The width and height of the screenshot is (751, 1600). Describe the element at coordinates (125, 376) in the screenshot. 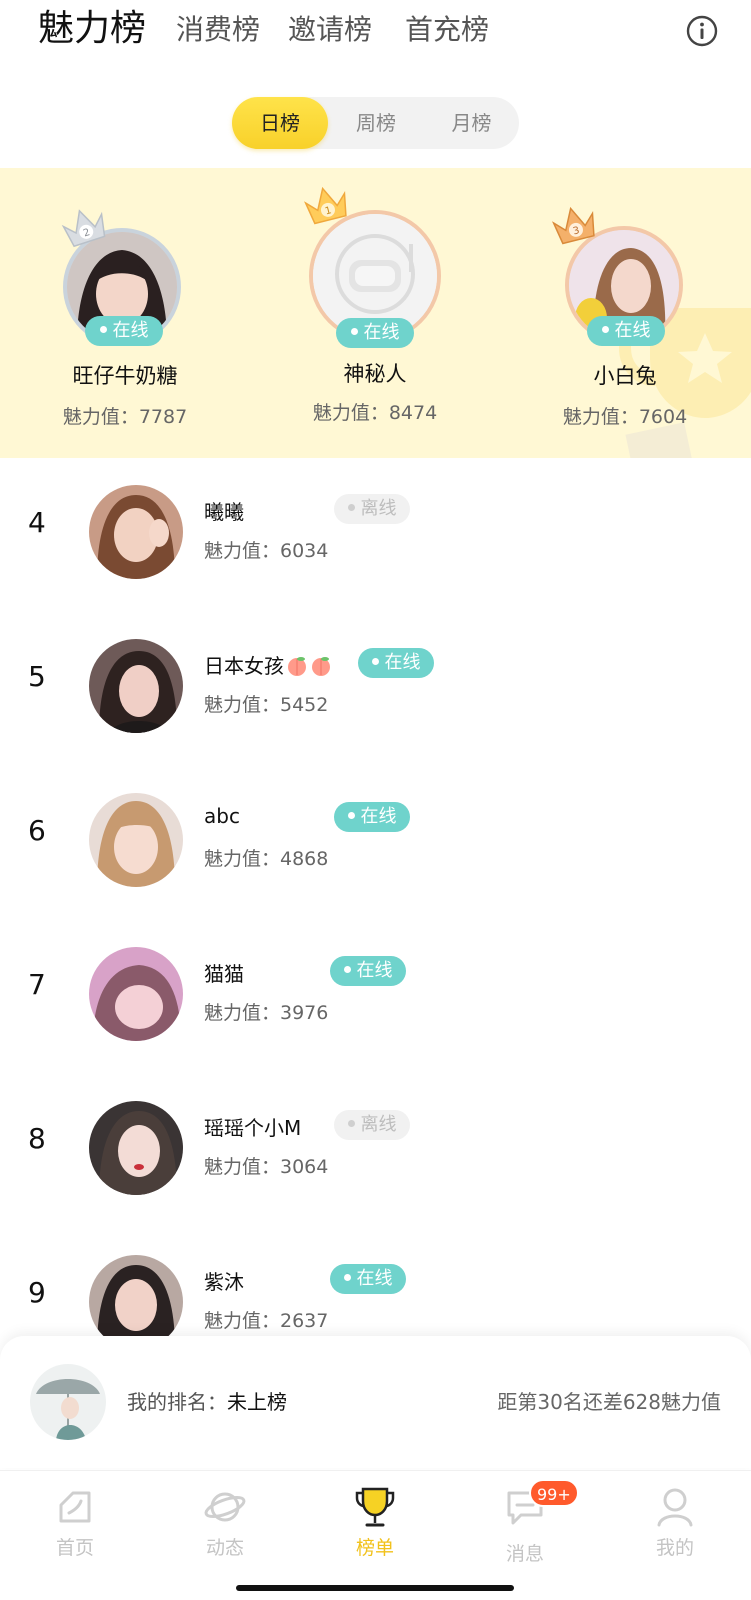

I see `user-name: 旺仔牛奶糖` at that location.